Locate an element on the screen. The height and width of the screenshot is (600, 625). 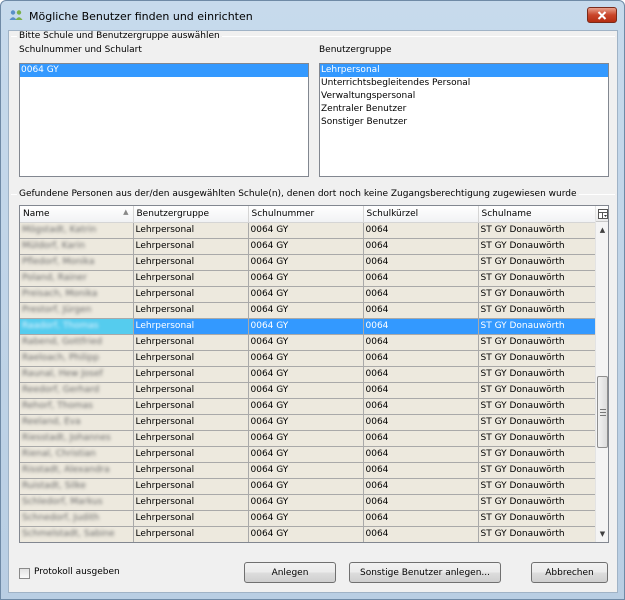
users-icon is located at coordinates (16, 15).